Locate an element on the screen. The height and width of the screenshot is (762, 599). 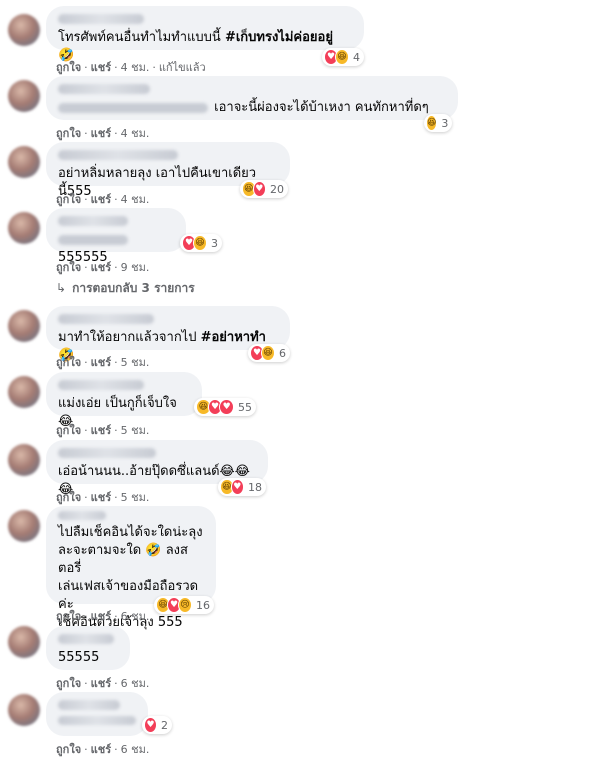
hashtag-link: #อย่าหาทำ is located at coordinates (233, 337).